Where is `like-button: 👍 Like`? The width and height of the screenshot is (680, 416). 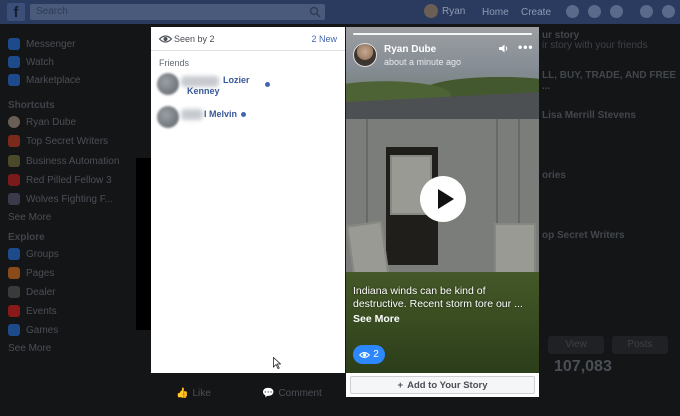 like-button: 👍 Like is located at coordinates (193, 393).